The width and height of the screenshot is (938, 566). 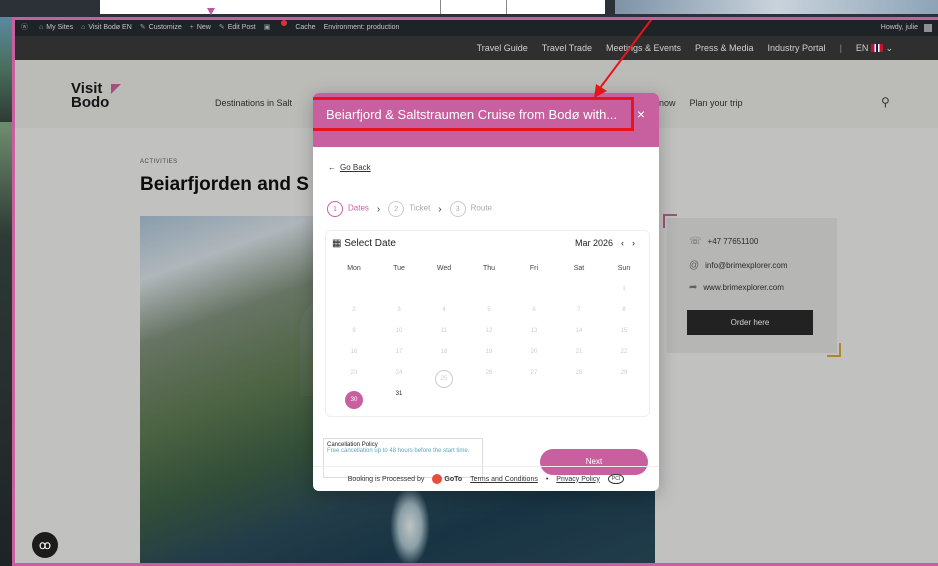 What do you see at coordinates (622, 243) in the screenshot?
I see `prev-month-icon: ‹` at bounding box center [622, 243].